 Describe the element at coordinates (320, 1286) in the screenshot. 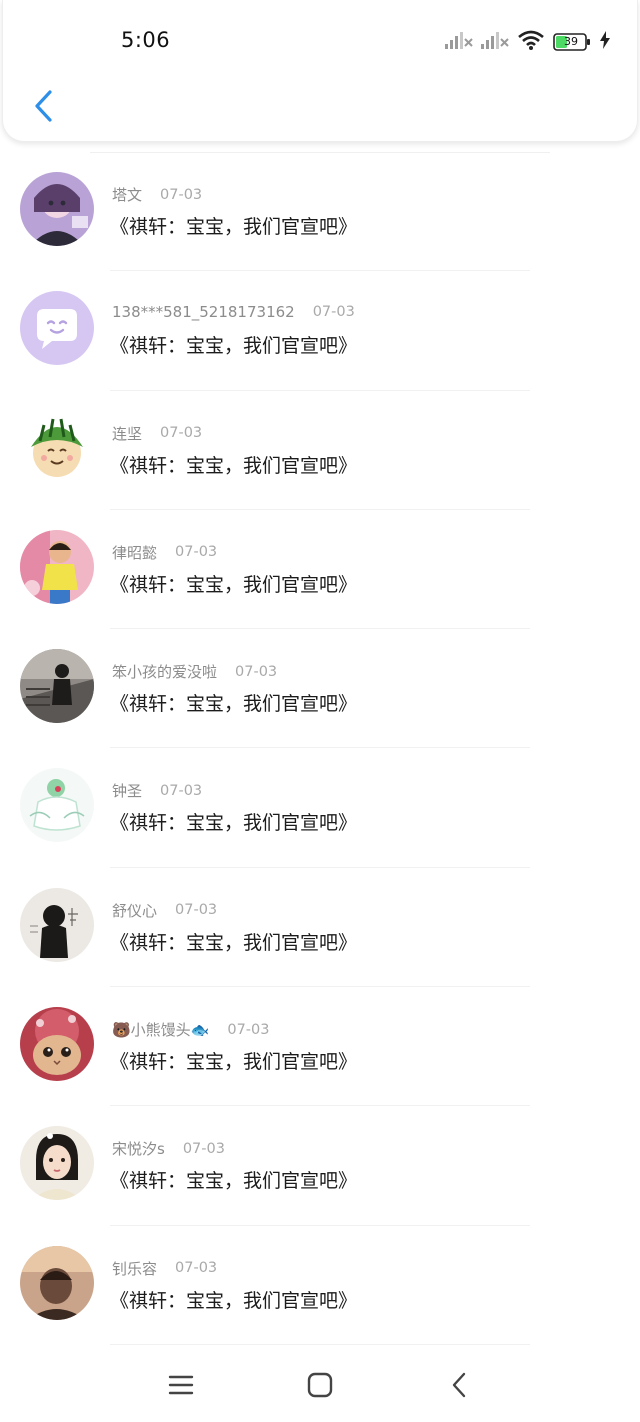

I see `list-item: 钊乐容 07-03 《祺轩：宝宝，我们官宣吧》` at that location.